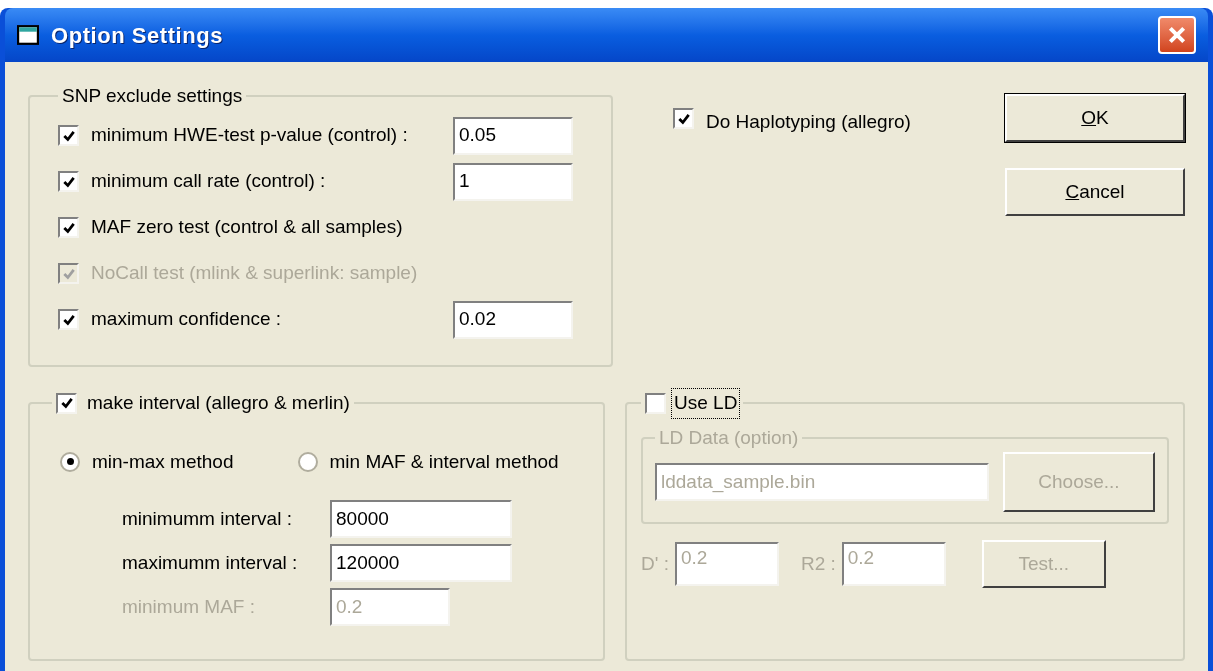 The image size is (1213, 671). What do you see at coordinates (513, 181) in the screenshot?
I see `input-field: 1` at bounding box center [513, 181].